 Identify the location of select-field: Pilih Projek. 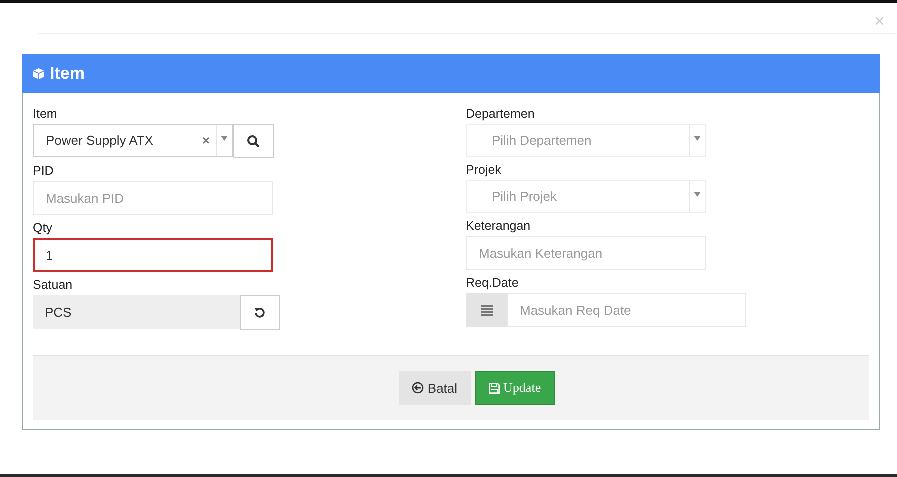
(586, 196).